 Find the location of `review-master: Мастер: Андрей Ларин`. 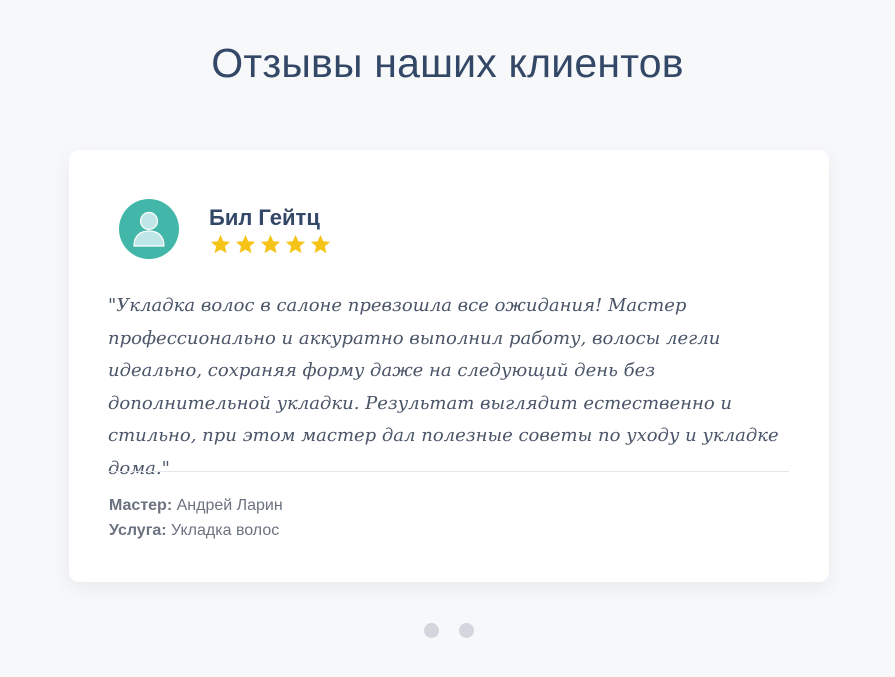

review-master: Мастер: Андрей Ларин is located at coordinates (196, 506).